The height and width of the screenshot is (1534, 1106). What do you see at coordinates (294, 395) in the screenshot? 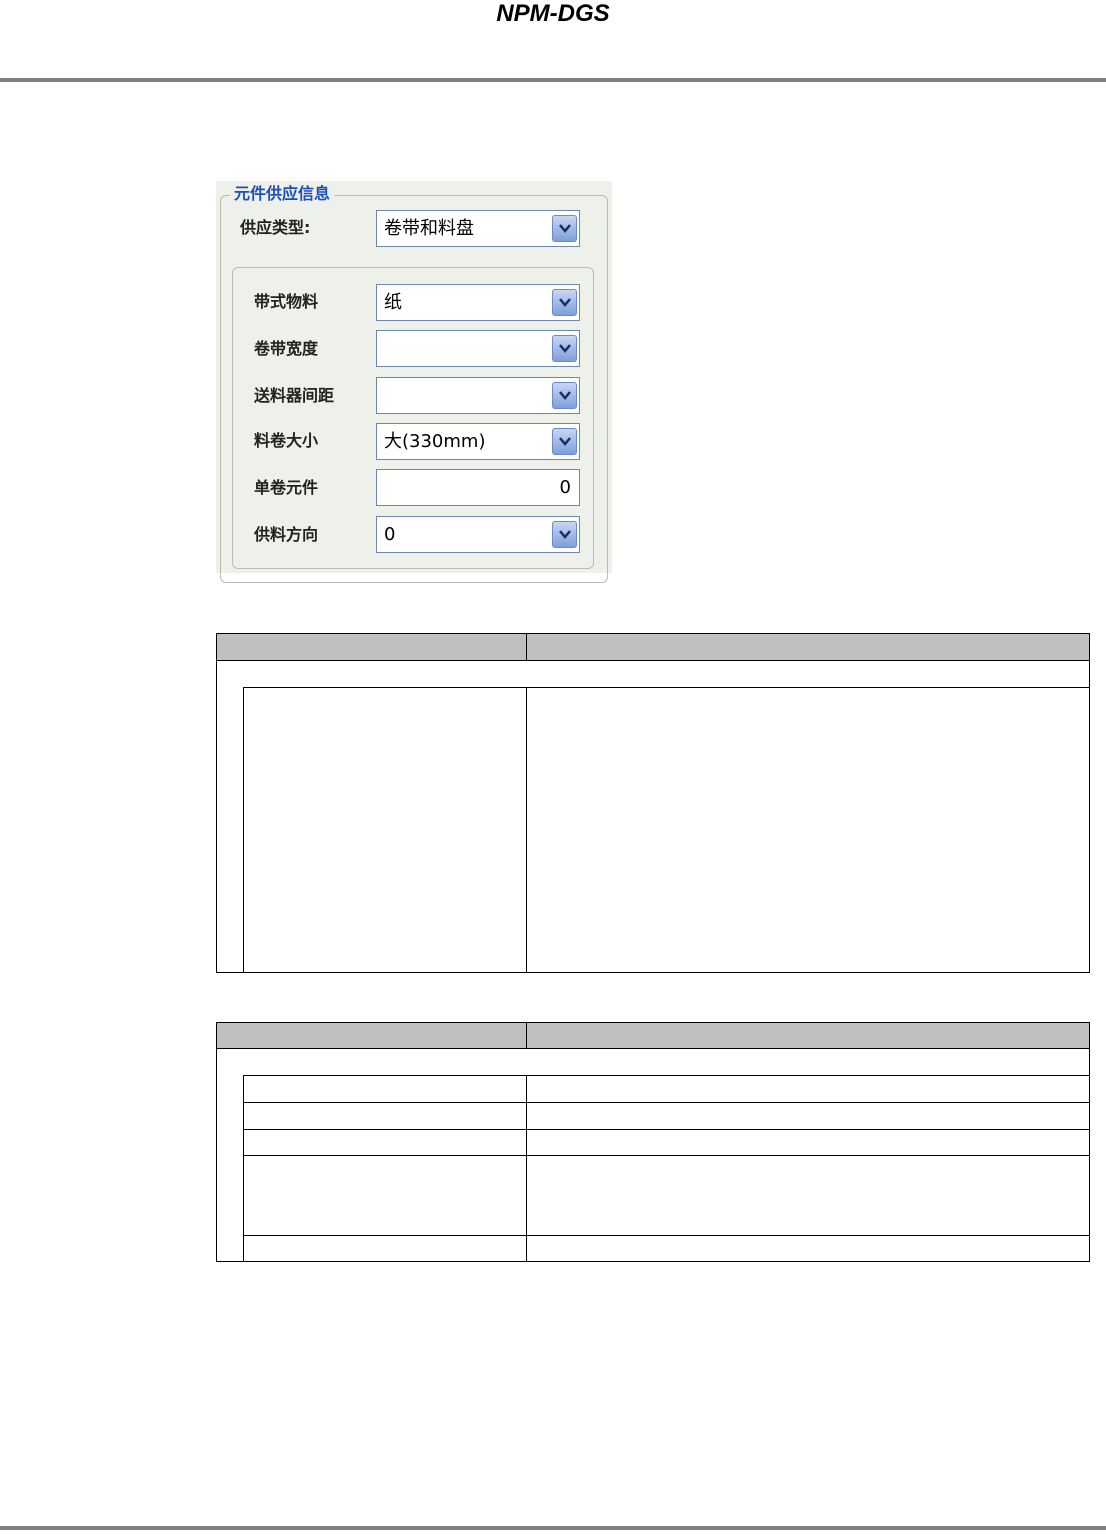
I see `feeder-pitch-label: 送料器间距` at bounding box center [294, 395].